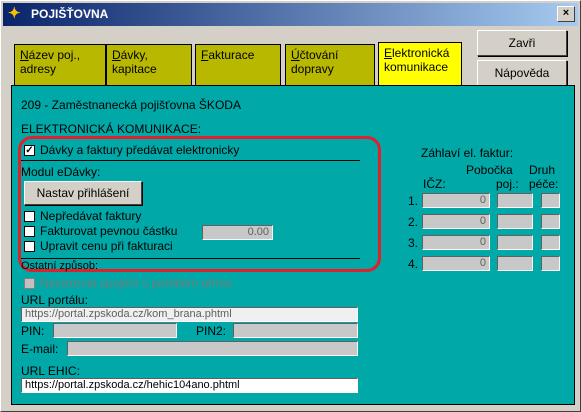 The image size is (581, 412). What do you see at coordinates (29, 216) in the screenshot?
I see `no-invoices-checkbox` at bounding box center [29, 216].